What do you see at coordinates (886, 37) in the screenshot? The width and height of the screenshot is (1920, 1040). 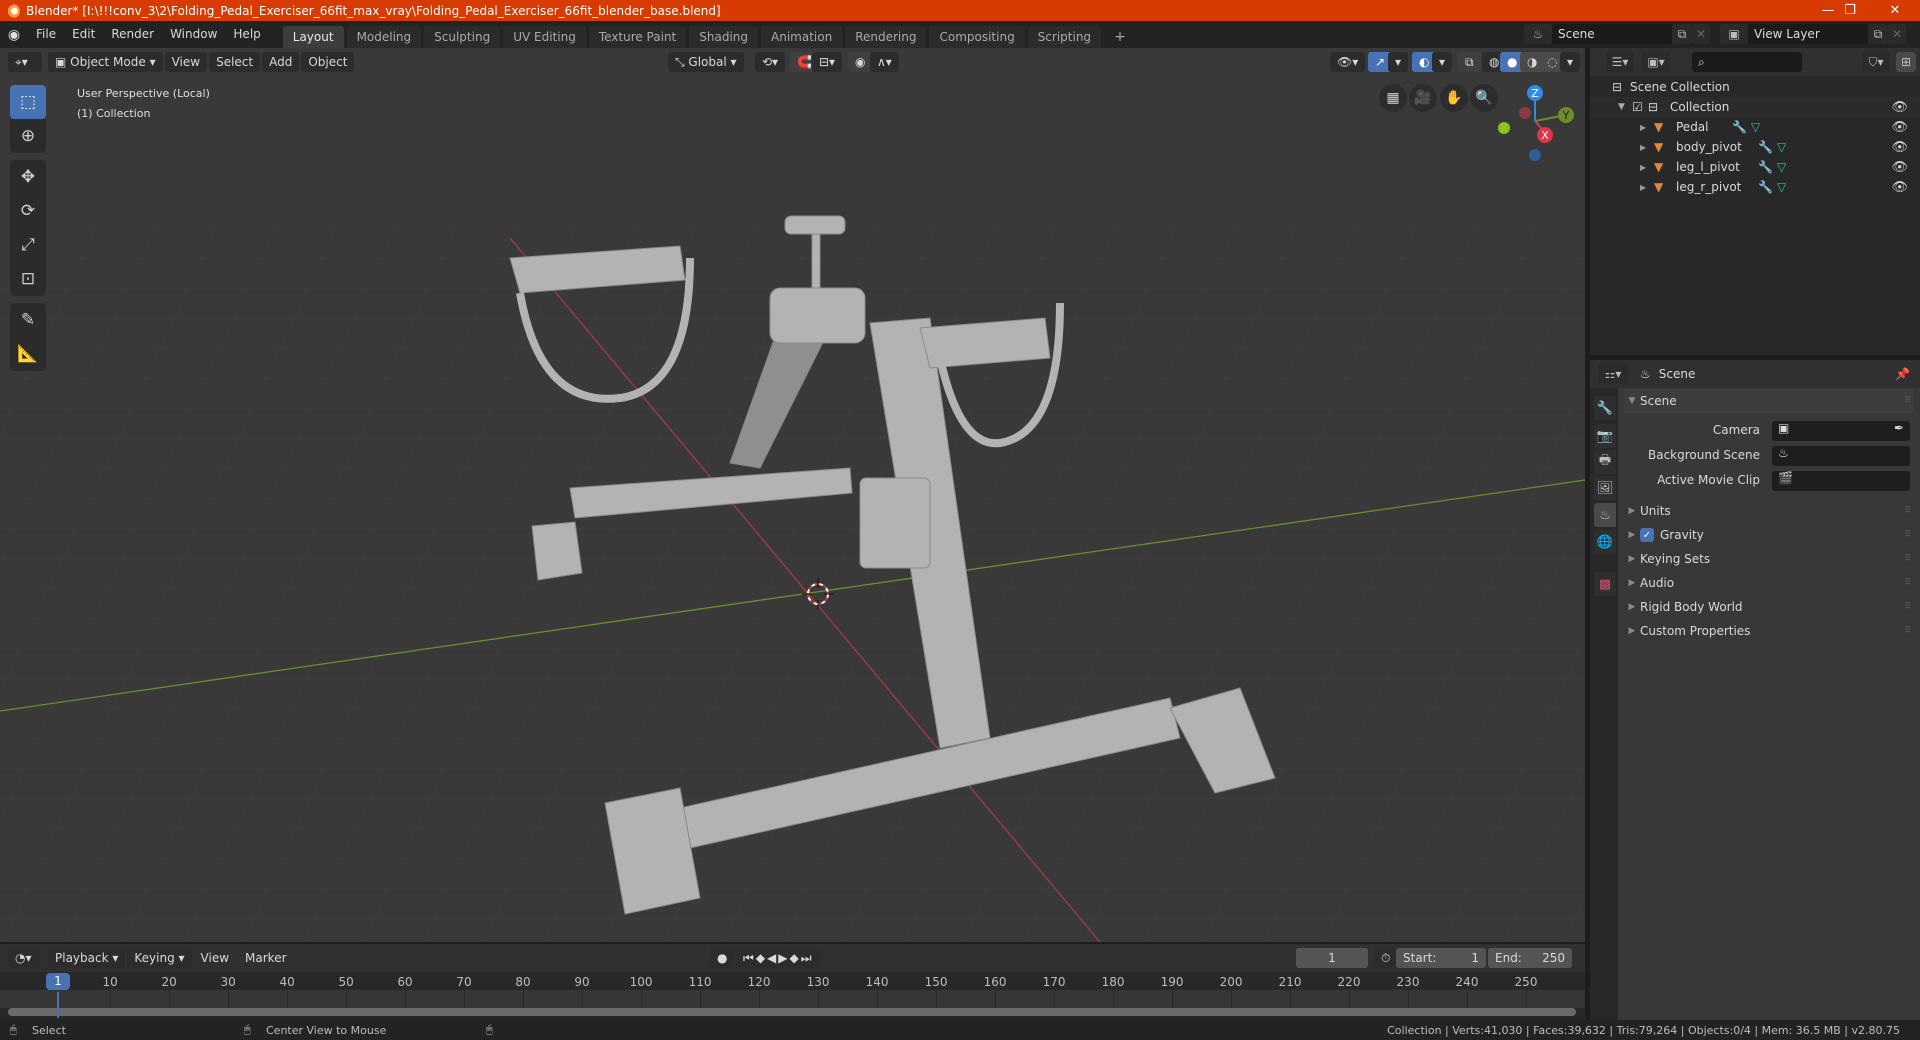 I see `tab-rendering: Rendering` at bounding box center [886, 37].